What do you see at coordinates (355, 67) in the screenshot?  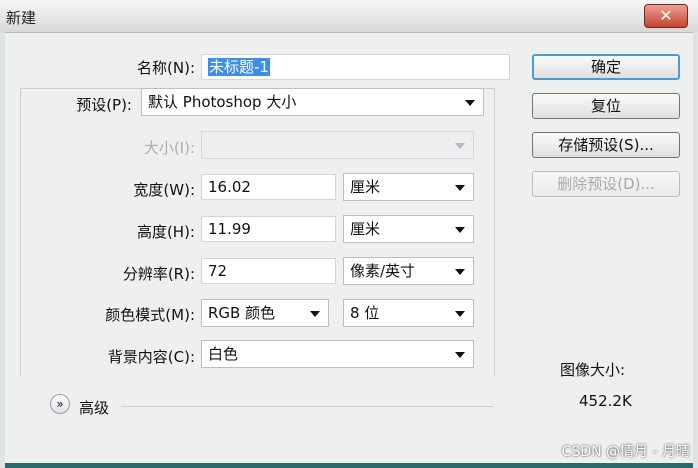 I see `name-input: 未标题-1` at bounding box center [355, 67].